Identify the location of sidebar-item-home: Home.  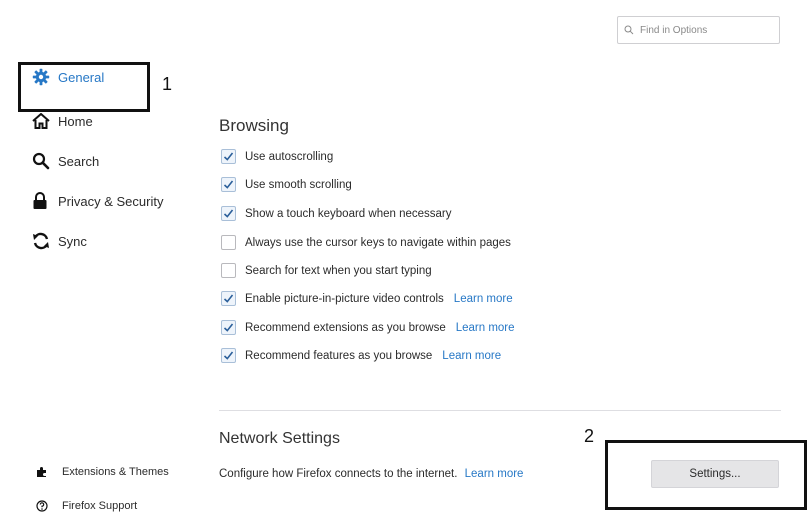
(62, 121).